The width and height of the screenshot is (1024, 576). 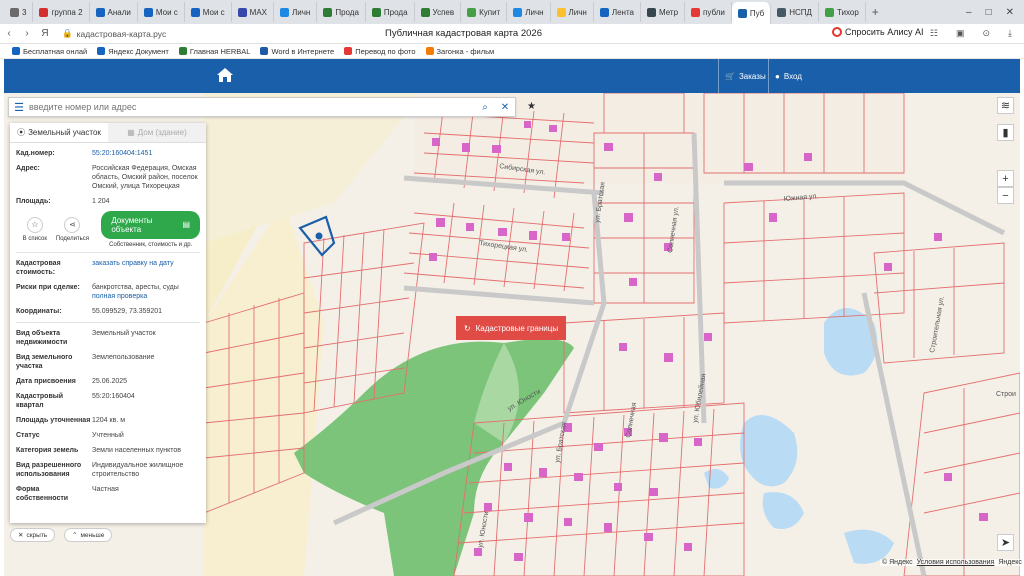 I want to click on geolocation-icon: ➤, so click(x=1005, y=542).